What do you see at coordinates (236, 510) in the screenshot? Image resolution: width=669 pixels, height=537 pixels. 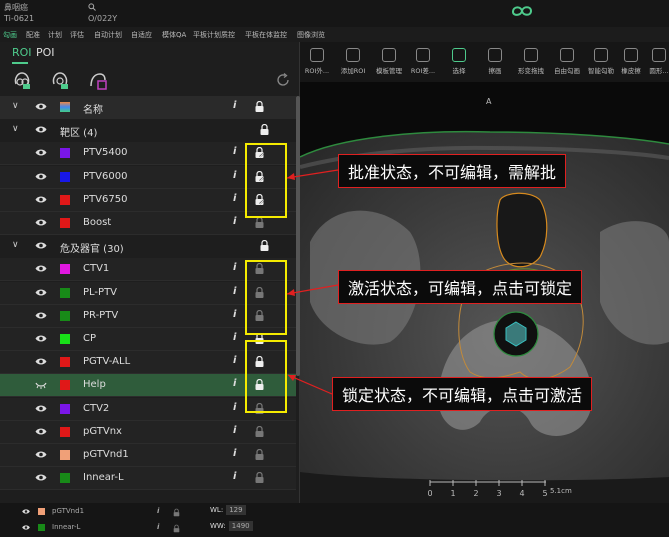 I see `window-level-value: 129` at bounding box center [236, 510].